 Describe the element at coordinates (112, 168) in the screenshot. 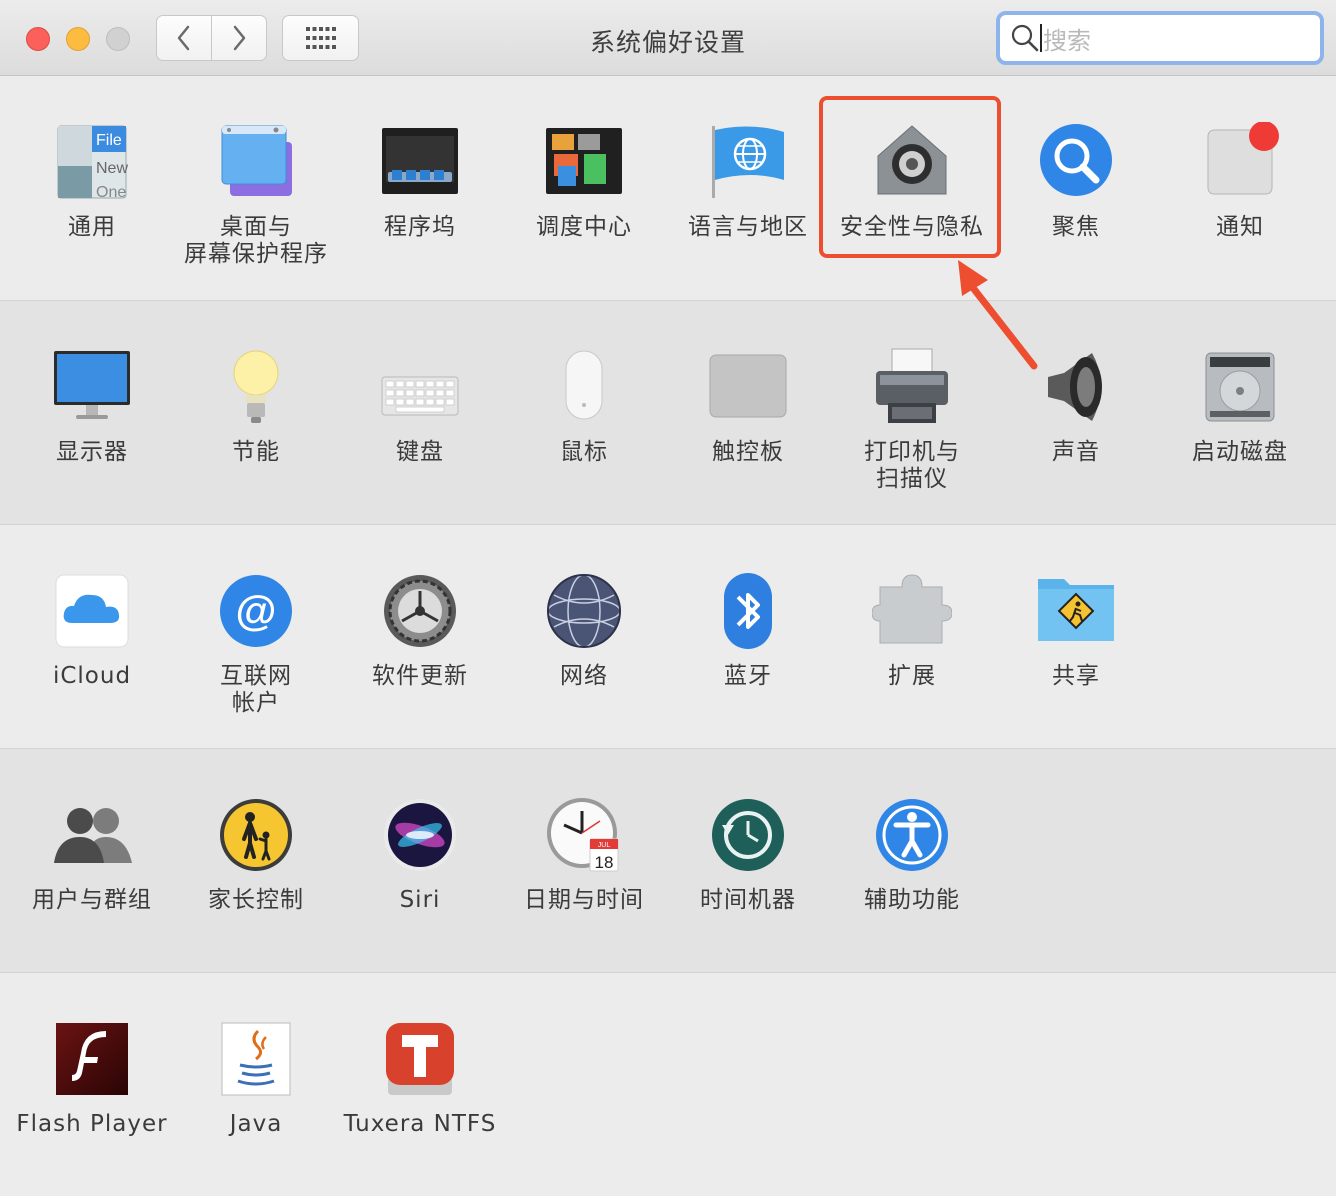

I see `svg-text: New` at that location.